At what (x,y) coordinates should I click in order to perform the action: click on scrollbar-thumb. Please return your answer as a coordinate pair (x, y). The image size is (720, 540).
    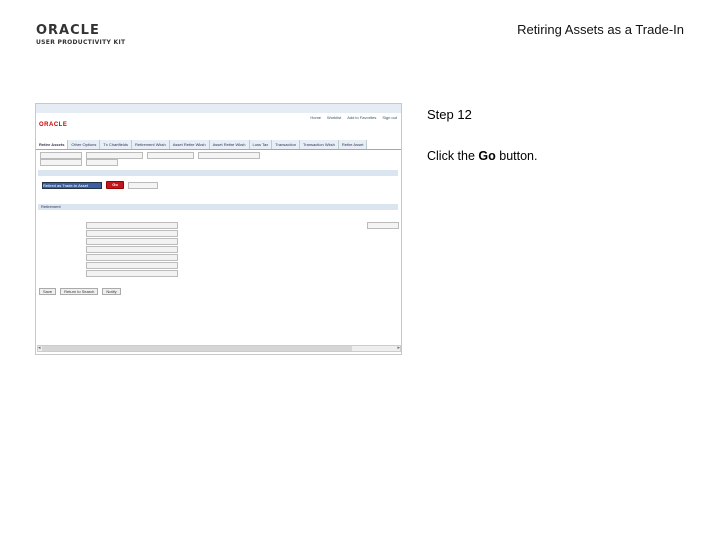
    Looking at the image, I should click on (197, 348).